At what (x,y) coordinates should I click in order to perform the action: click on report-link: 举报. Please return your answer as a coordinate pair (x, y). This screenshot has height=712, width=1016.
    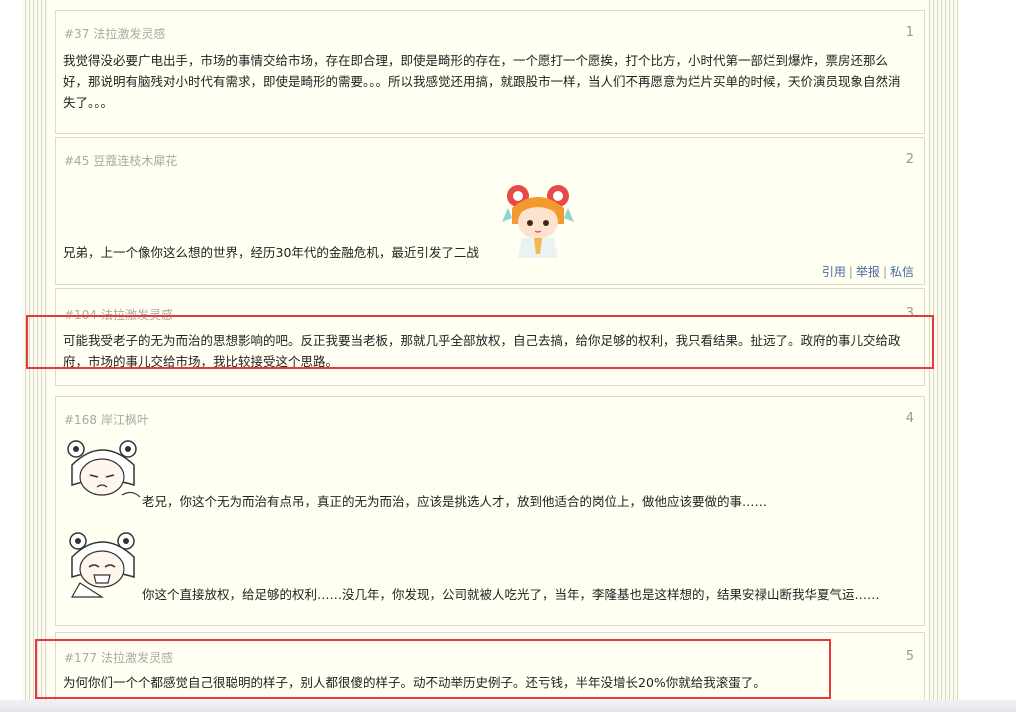
    Looking at the image, I should click on (868, 272).